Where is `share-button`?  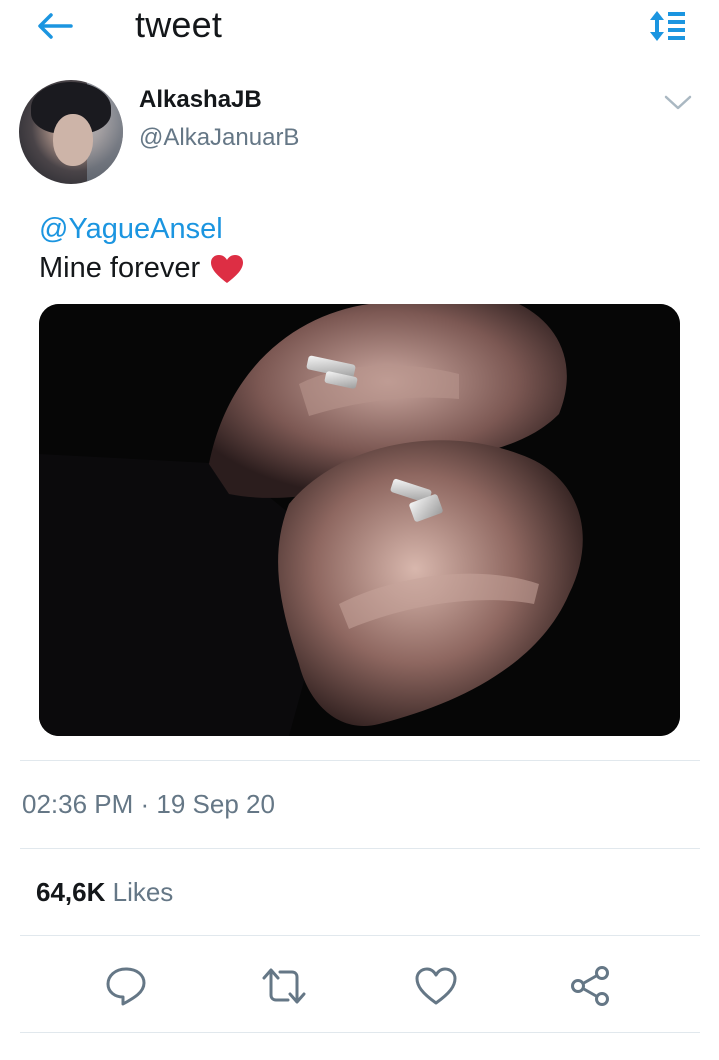
share-button is located at coordinates (590, 986).